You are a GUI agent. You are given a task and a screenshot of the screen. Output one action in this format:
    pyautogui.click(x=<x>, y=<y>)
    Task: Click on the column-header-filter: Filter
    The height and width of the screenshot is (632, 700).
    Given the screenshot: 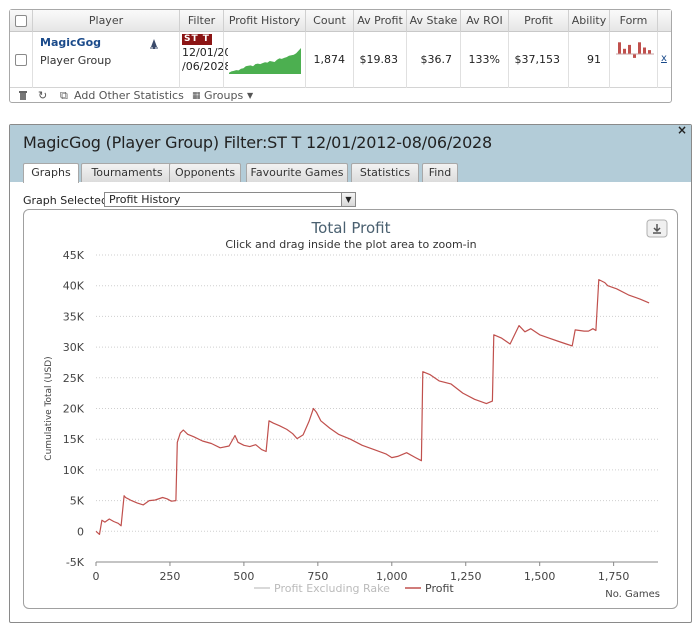 What is the action you would take?
    pyautogui.click(x=202, y=21)
    